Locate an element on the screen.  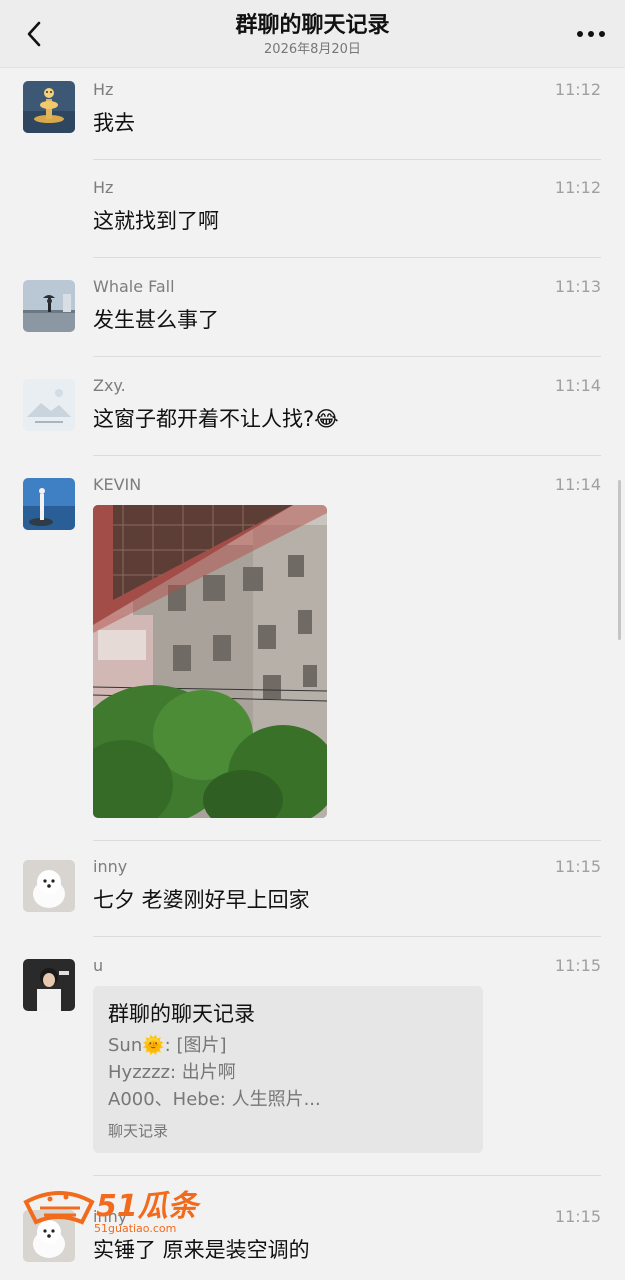
list-item: inny 11:15 实锤了 原来是装空调的 is located at coordinates (312, 1233).